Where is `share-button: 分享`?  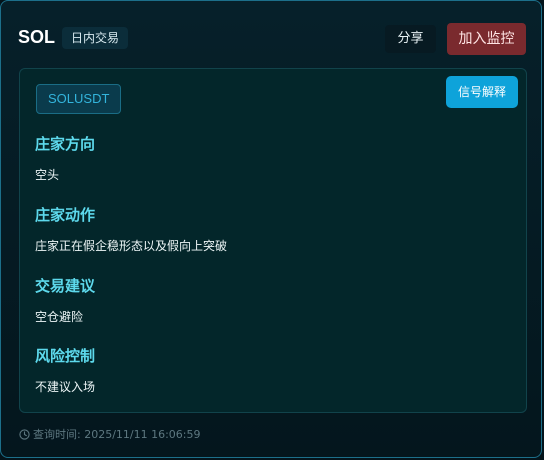 share-button: 分享 is located at coordinates (410, 39).